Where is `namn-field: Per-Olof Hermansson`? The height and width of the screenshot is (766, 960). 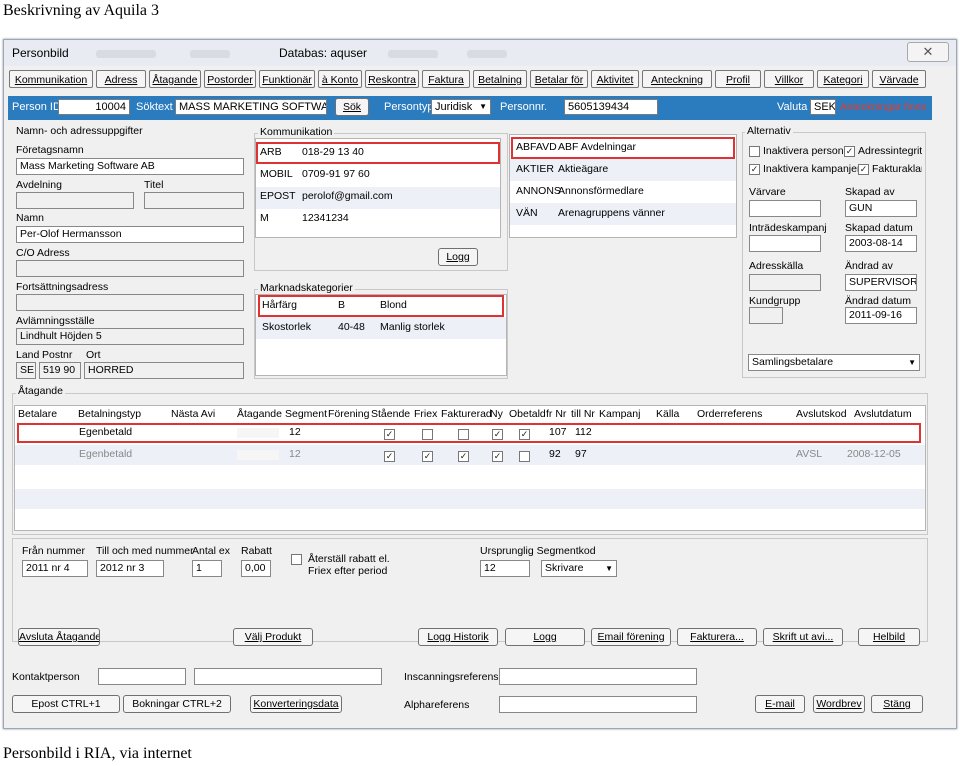 namn-field: Per-Olof Hermansson is located at coordinates (130, 234).